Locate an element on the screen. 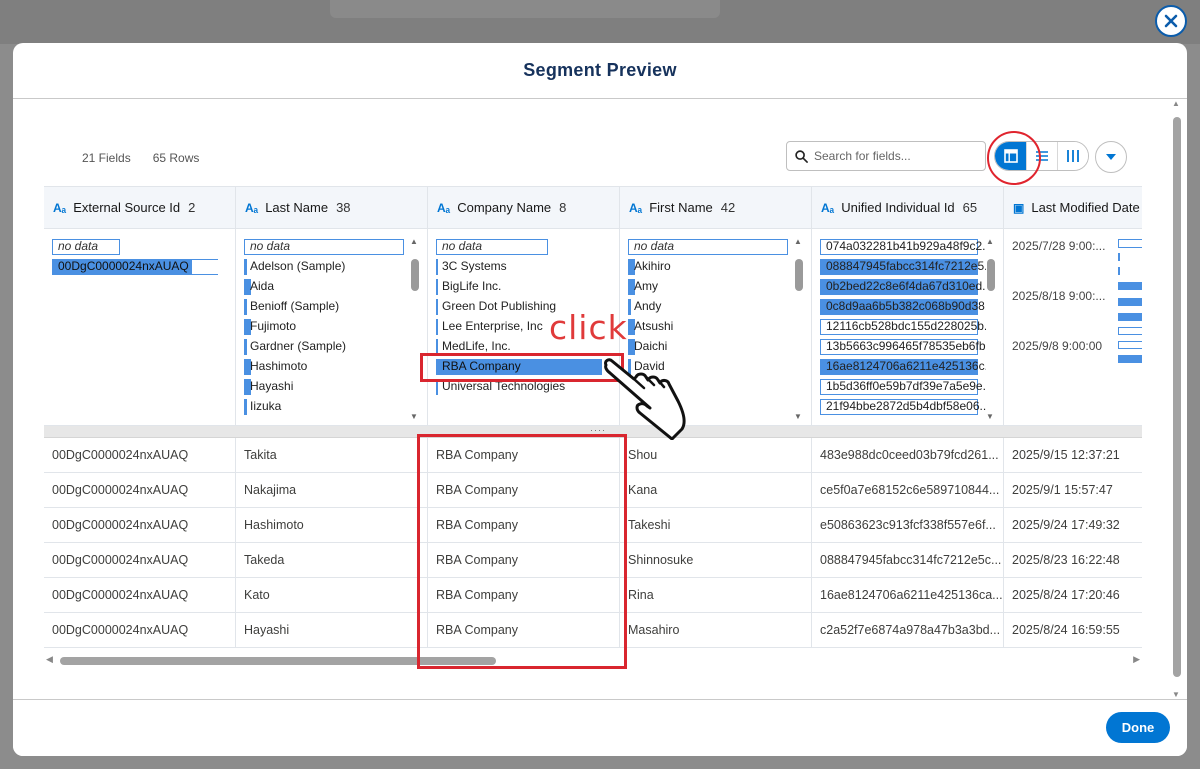 The height and width of the screenshot is (769, 1200). facet-external-source-id: no data 00DgC0000024nxAUAQ is located at coordinates (140, 327).